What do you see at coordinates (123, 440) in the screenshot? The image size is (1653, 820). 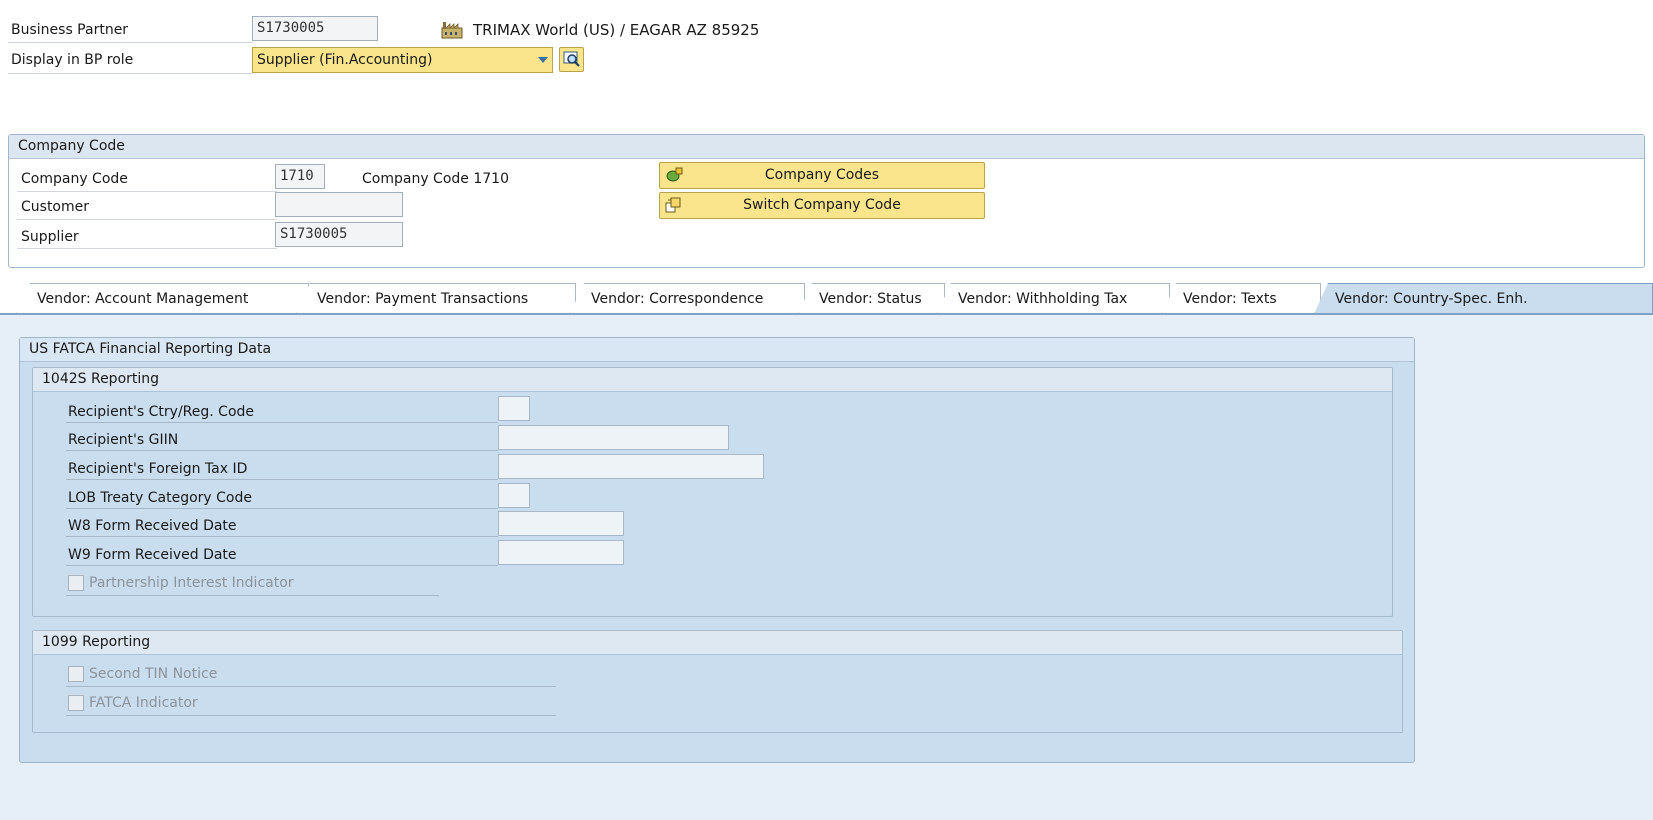 I see `giin-label: Recipient's GIIN` at bounding box center [123, 440].